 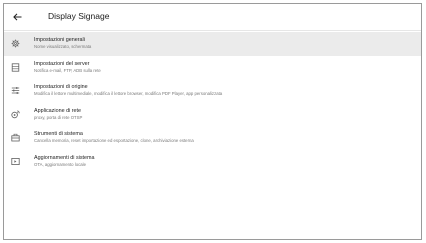 What do you see at coordinates (58, 110) in the screenshot?
I see `menu-item-label: Applicazione di rete` at bounding box center [58, 110].